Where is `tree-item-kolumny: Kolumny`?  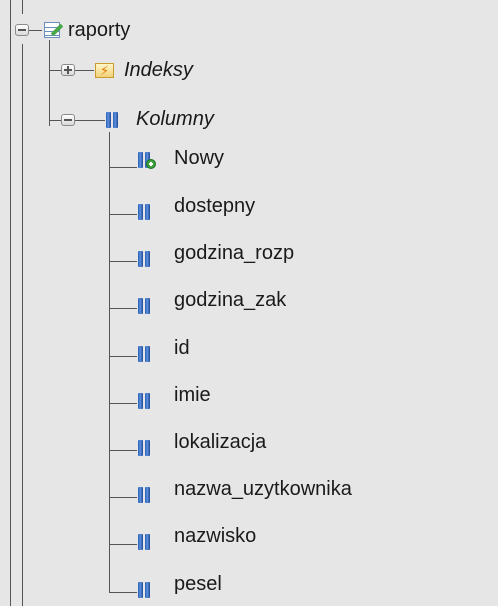
tree-item-kolumny: Kolumny is located at coordinates (175, 119).